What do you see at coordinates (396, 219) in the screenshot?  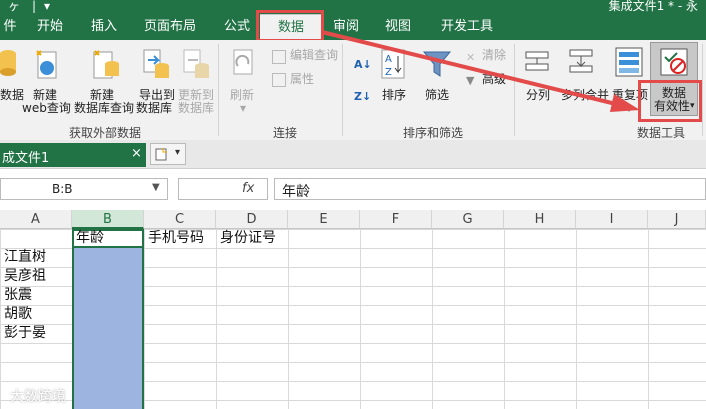 I see `column-header-f: F` at bounding box center [396, 219].